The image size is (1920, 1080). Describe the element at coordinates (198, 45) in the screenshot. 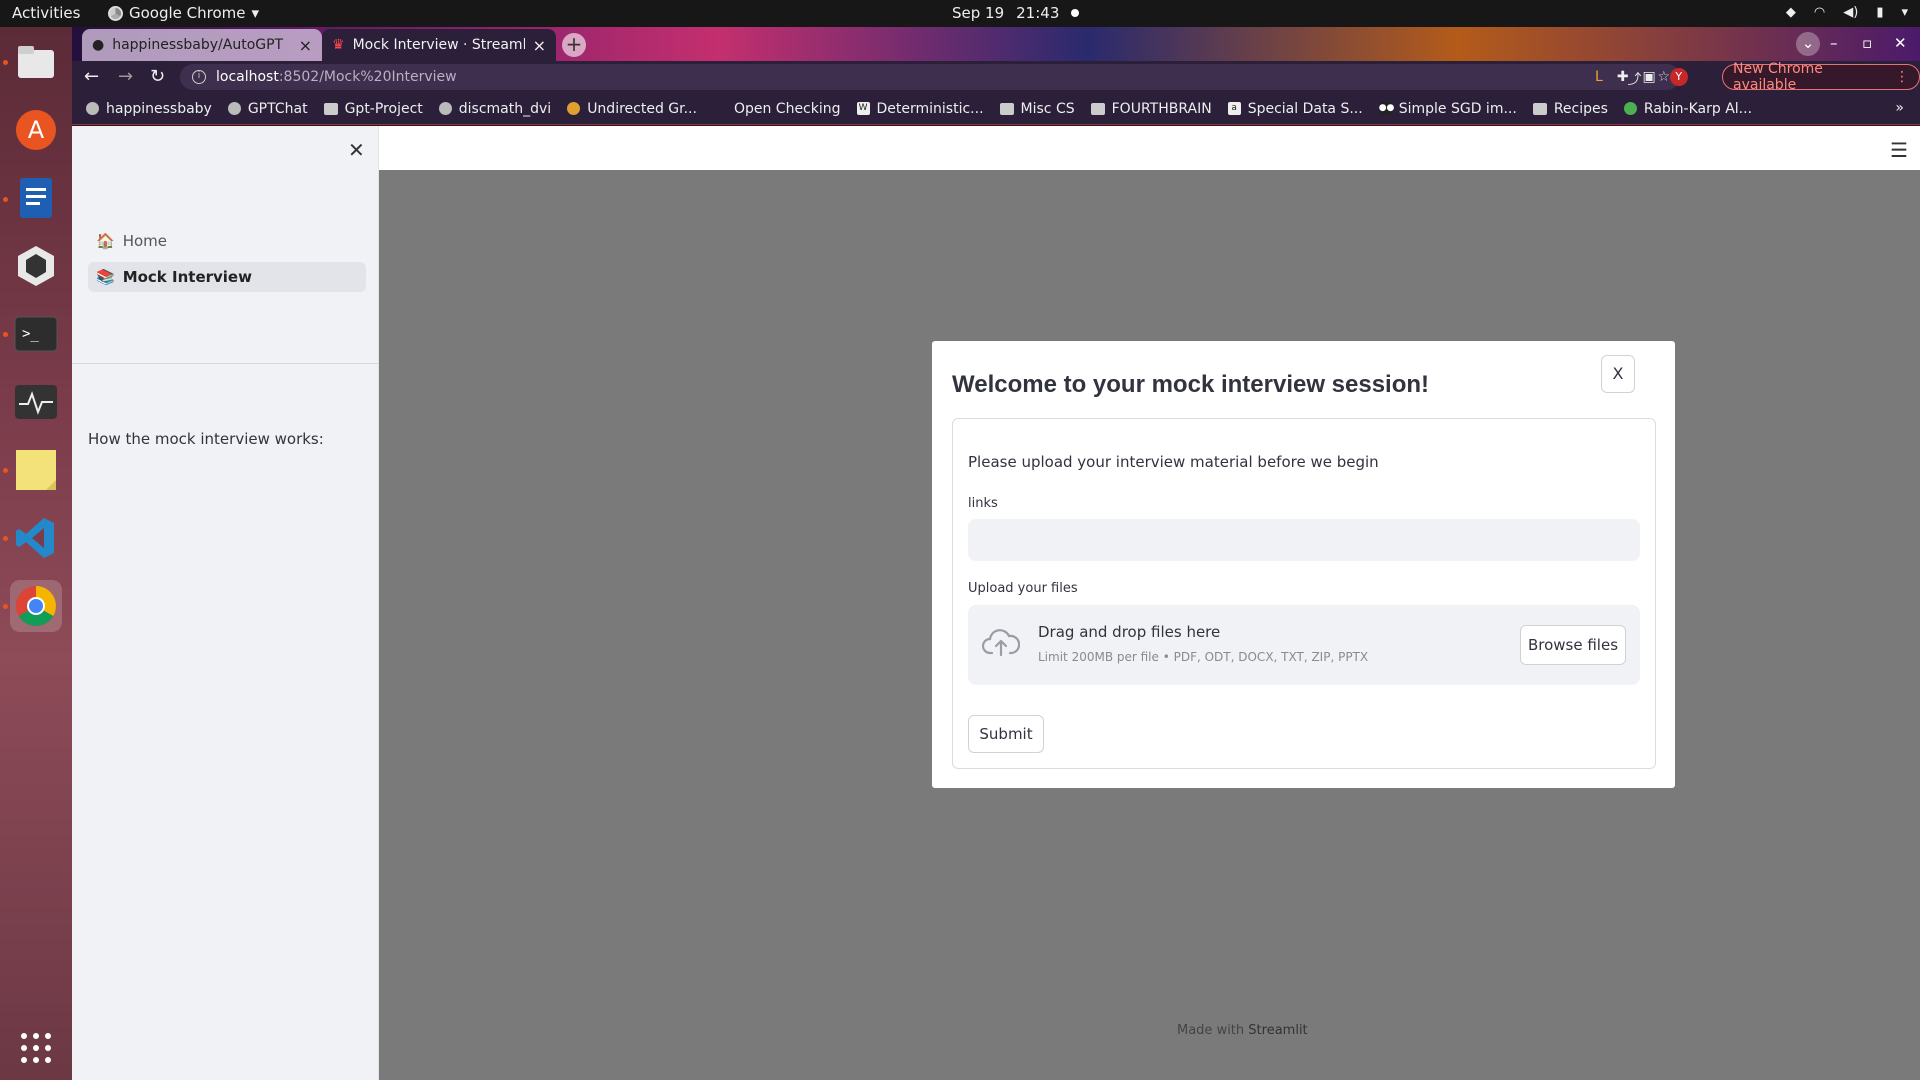

I see `tab-title: happinessbaby/AutoGPT` at that location.